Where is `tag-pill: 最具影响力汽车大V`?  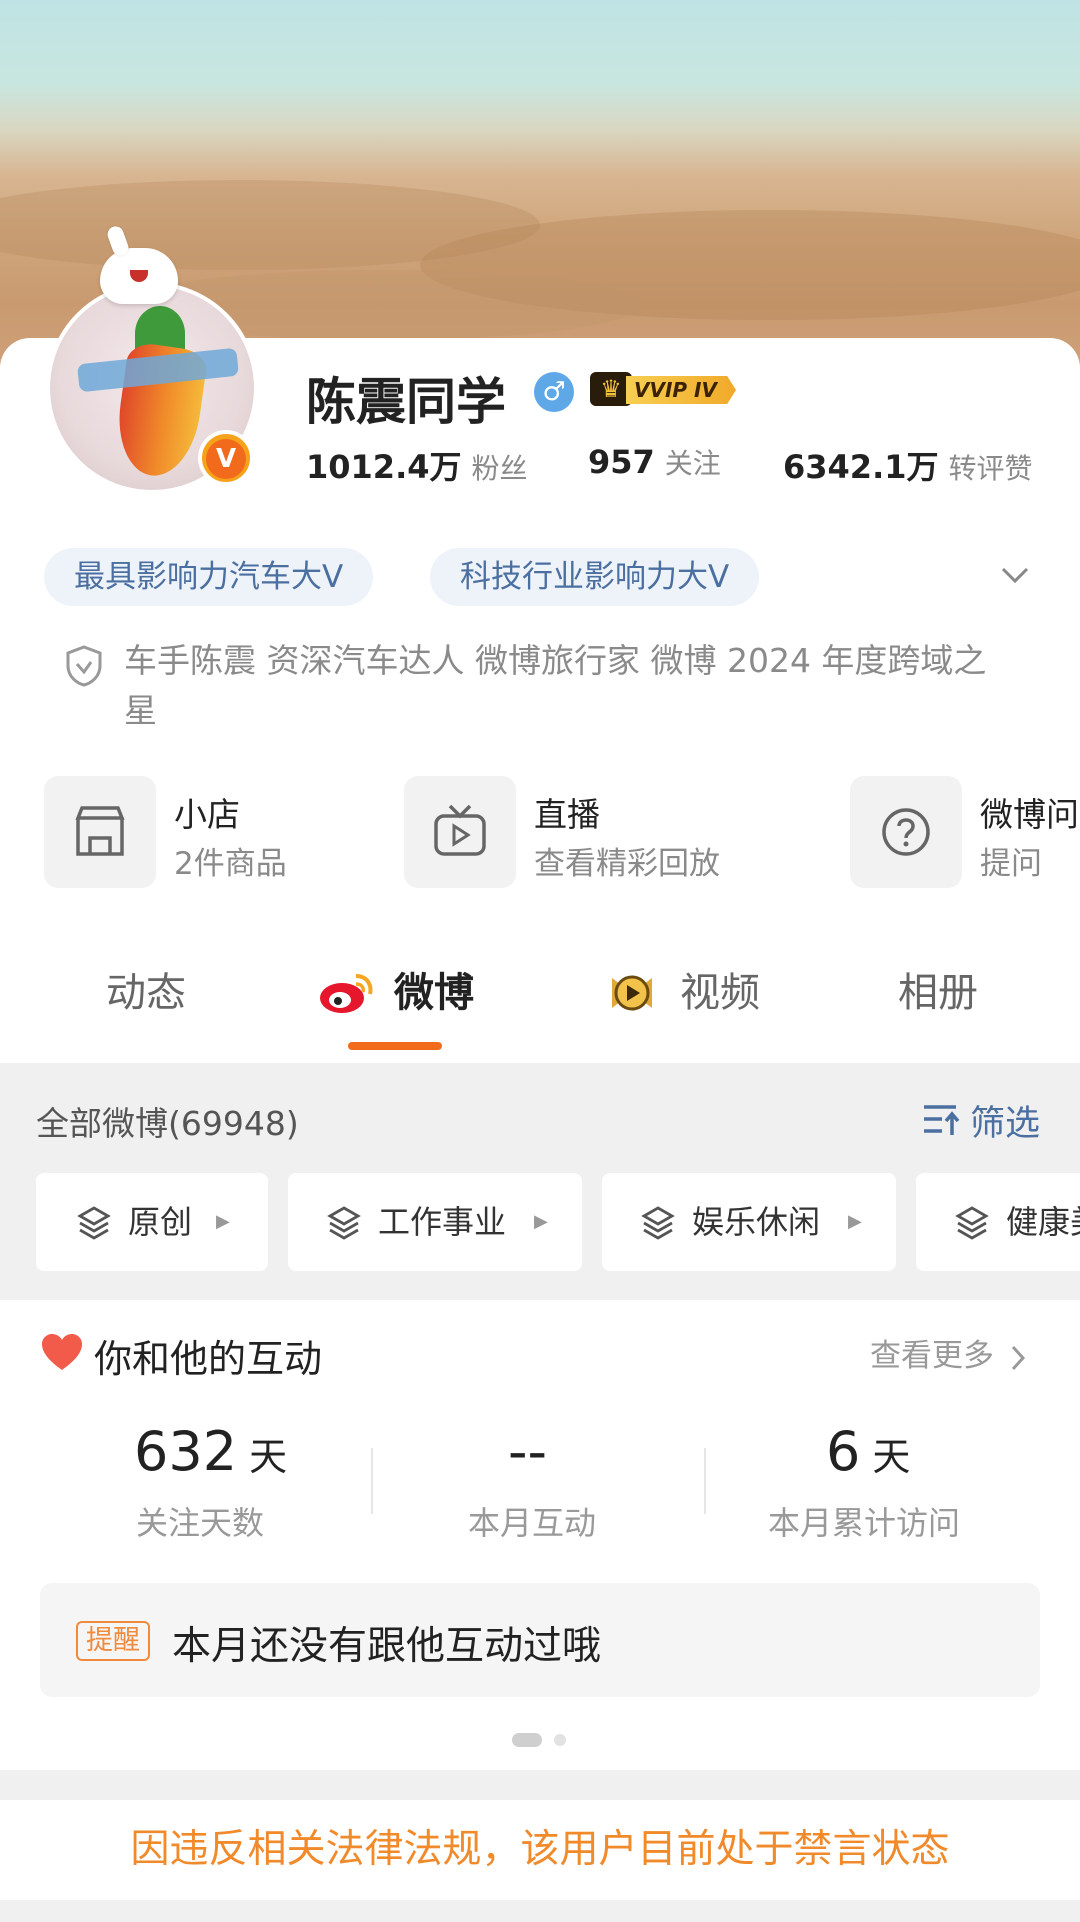 tag-pill: 最具影响力汽车大V is located at coordinates (209, 577).